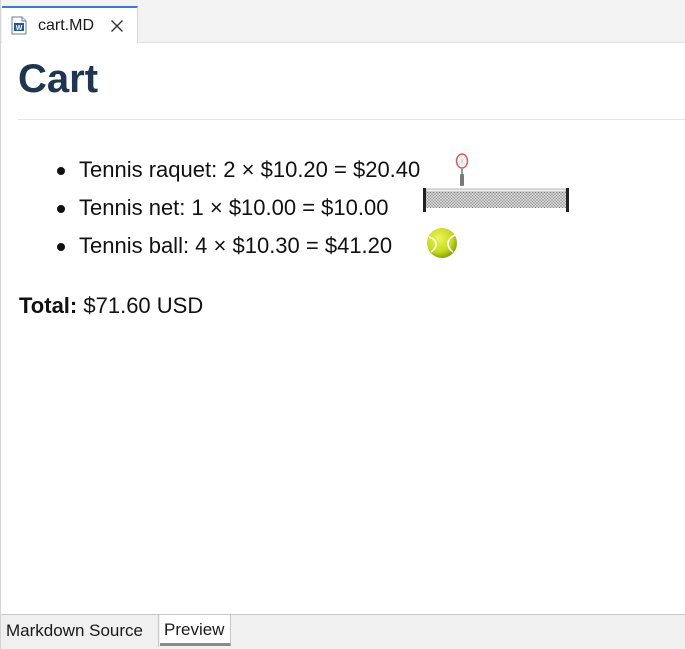 This screenshot has width=685, height=649. I want to click on cart-item-text: Tennis net: 1 × $10.00 = $10.00, so click(234, 207).